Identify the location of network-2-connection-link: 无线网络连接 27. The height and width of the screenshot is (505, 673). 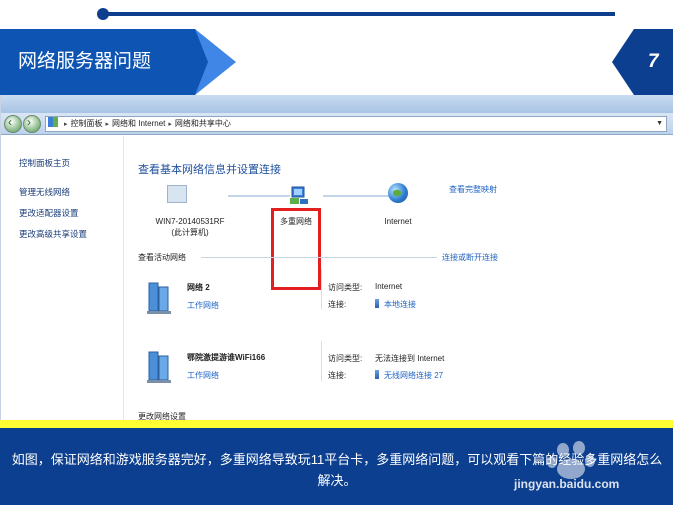
(409, 375).